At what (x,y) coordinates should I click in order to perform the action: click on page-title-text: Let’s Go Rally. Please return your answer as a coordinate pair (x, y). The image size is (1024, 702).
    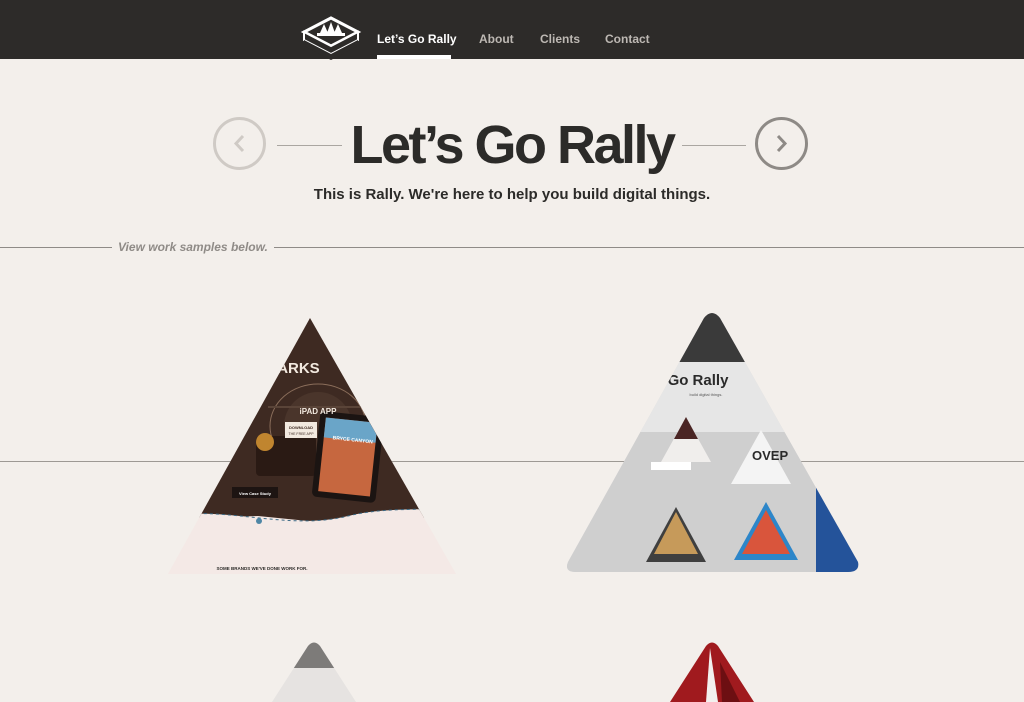
    Looking at the image, I should click on (512, 145).